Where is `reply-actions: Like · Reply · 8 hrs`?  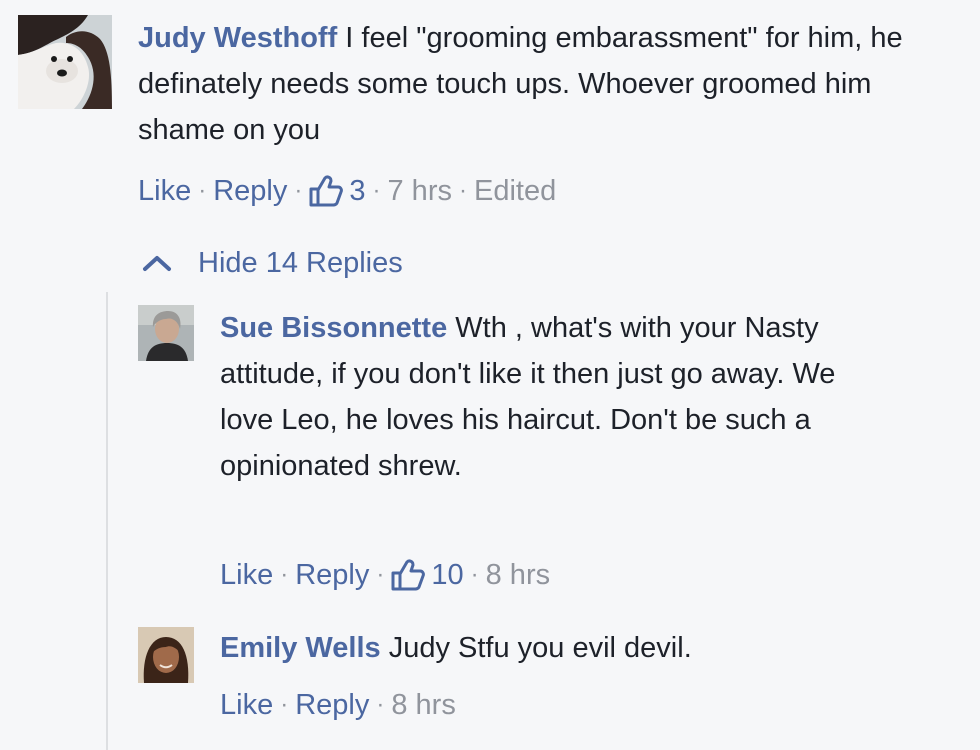
reply-actions: Like · Reply · 8 hrs is located at coordinates (338, 705).